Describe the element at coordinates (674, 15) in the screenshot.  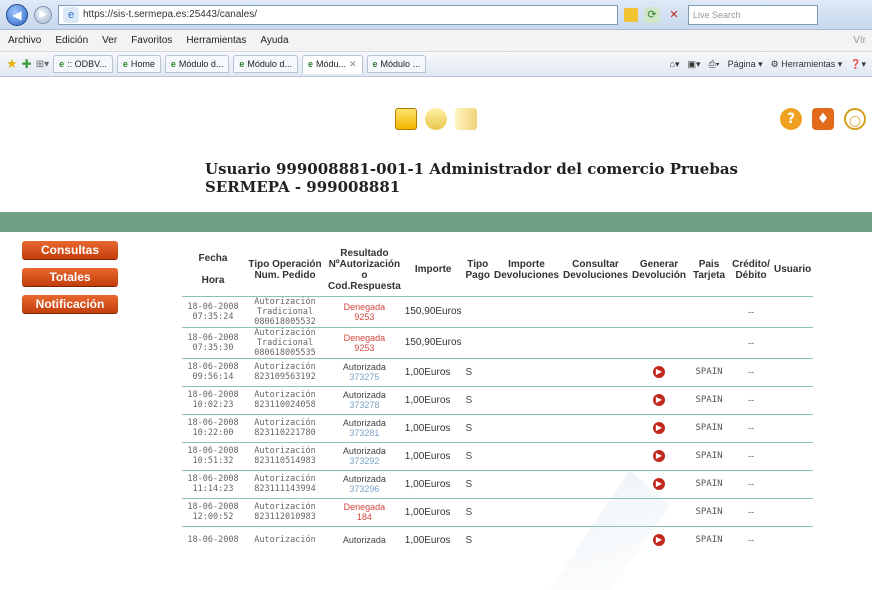
I see `stop-icon: ✕` at that location.